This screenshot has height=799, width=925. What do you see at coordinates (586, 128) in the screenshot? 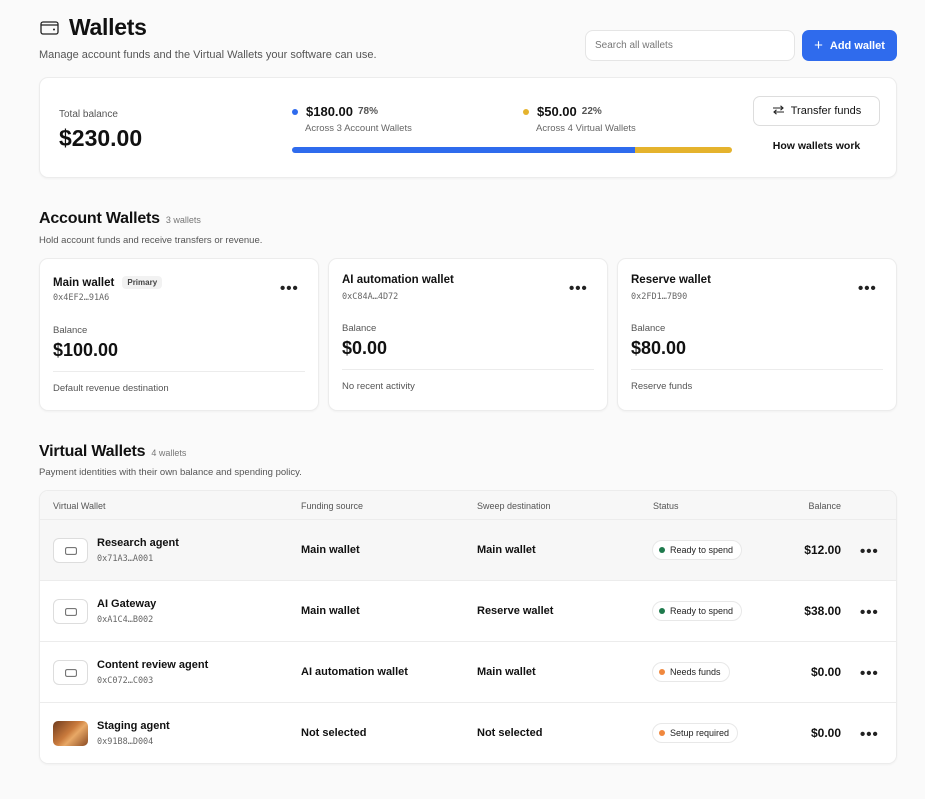
I see `virtual-desc: Across 4 Virtual Wallets` at bounding box center [586, 128].